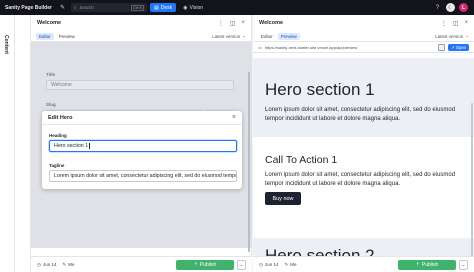  Describe the element at coordinates (320, 89) in the screenshot. I see `hero-heading: Hero section 1` at that location.